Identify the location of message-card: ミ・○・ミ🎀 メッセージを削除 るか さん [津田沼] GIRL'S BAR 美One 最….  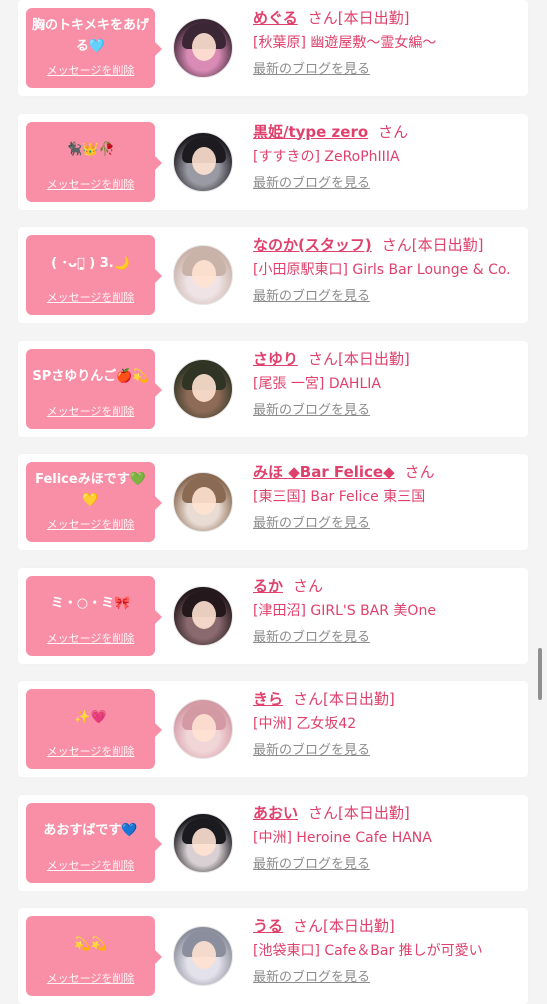
(273, 615).